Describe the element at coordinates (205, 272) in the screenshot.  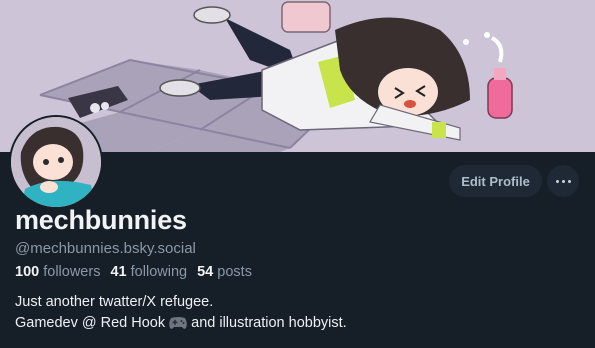
I see `posts-count: 54` at that location.